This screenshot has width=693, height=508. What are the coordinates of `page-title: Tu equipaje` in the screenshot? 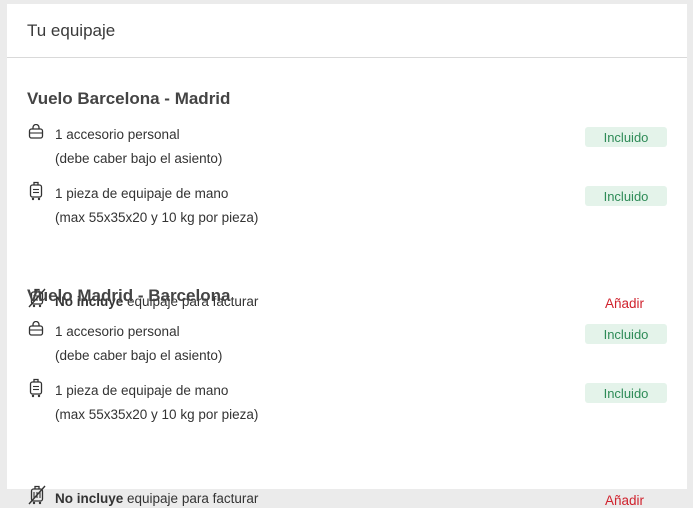 It's located at (71, 30).